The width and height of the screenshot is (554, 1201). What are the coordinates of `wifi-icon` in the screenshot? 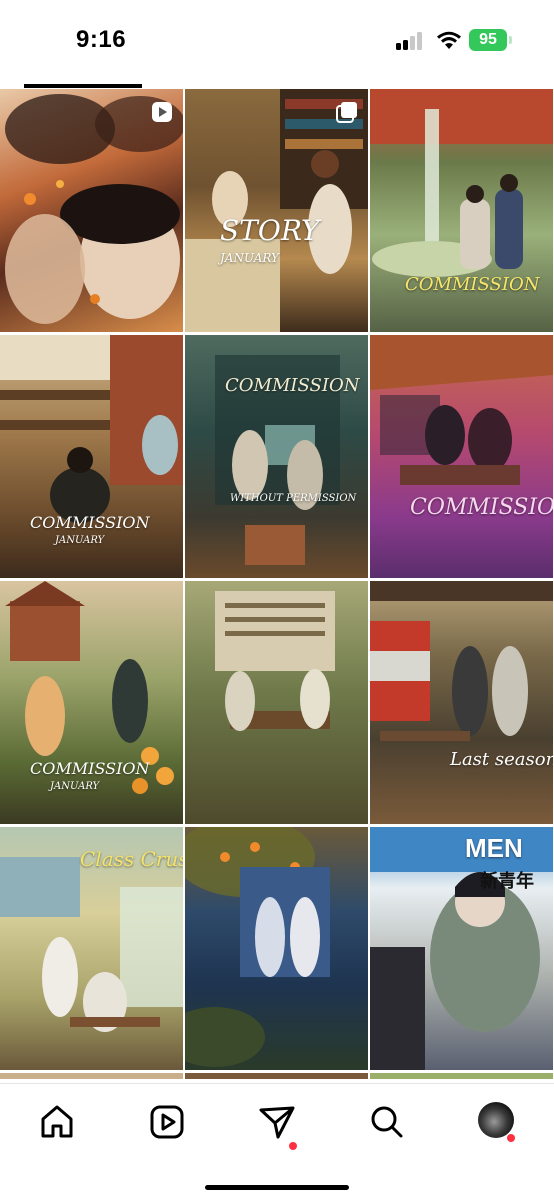 It's located at (449, 40).